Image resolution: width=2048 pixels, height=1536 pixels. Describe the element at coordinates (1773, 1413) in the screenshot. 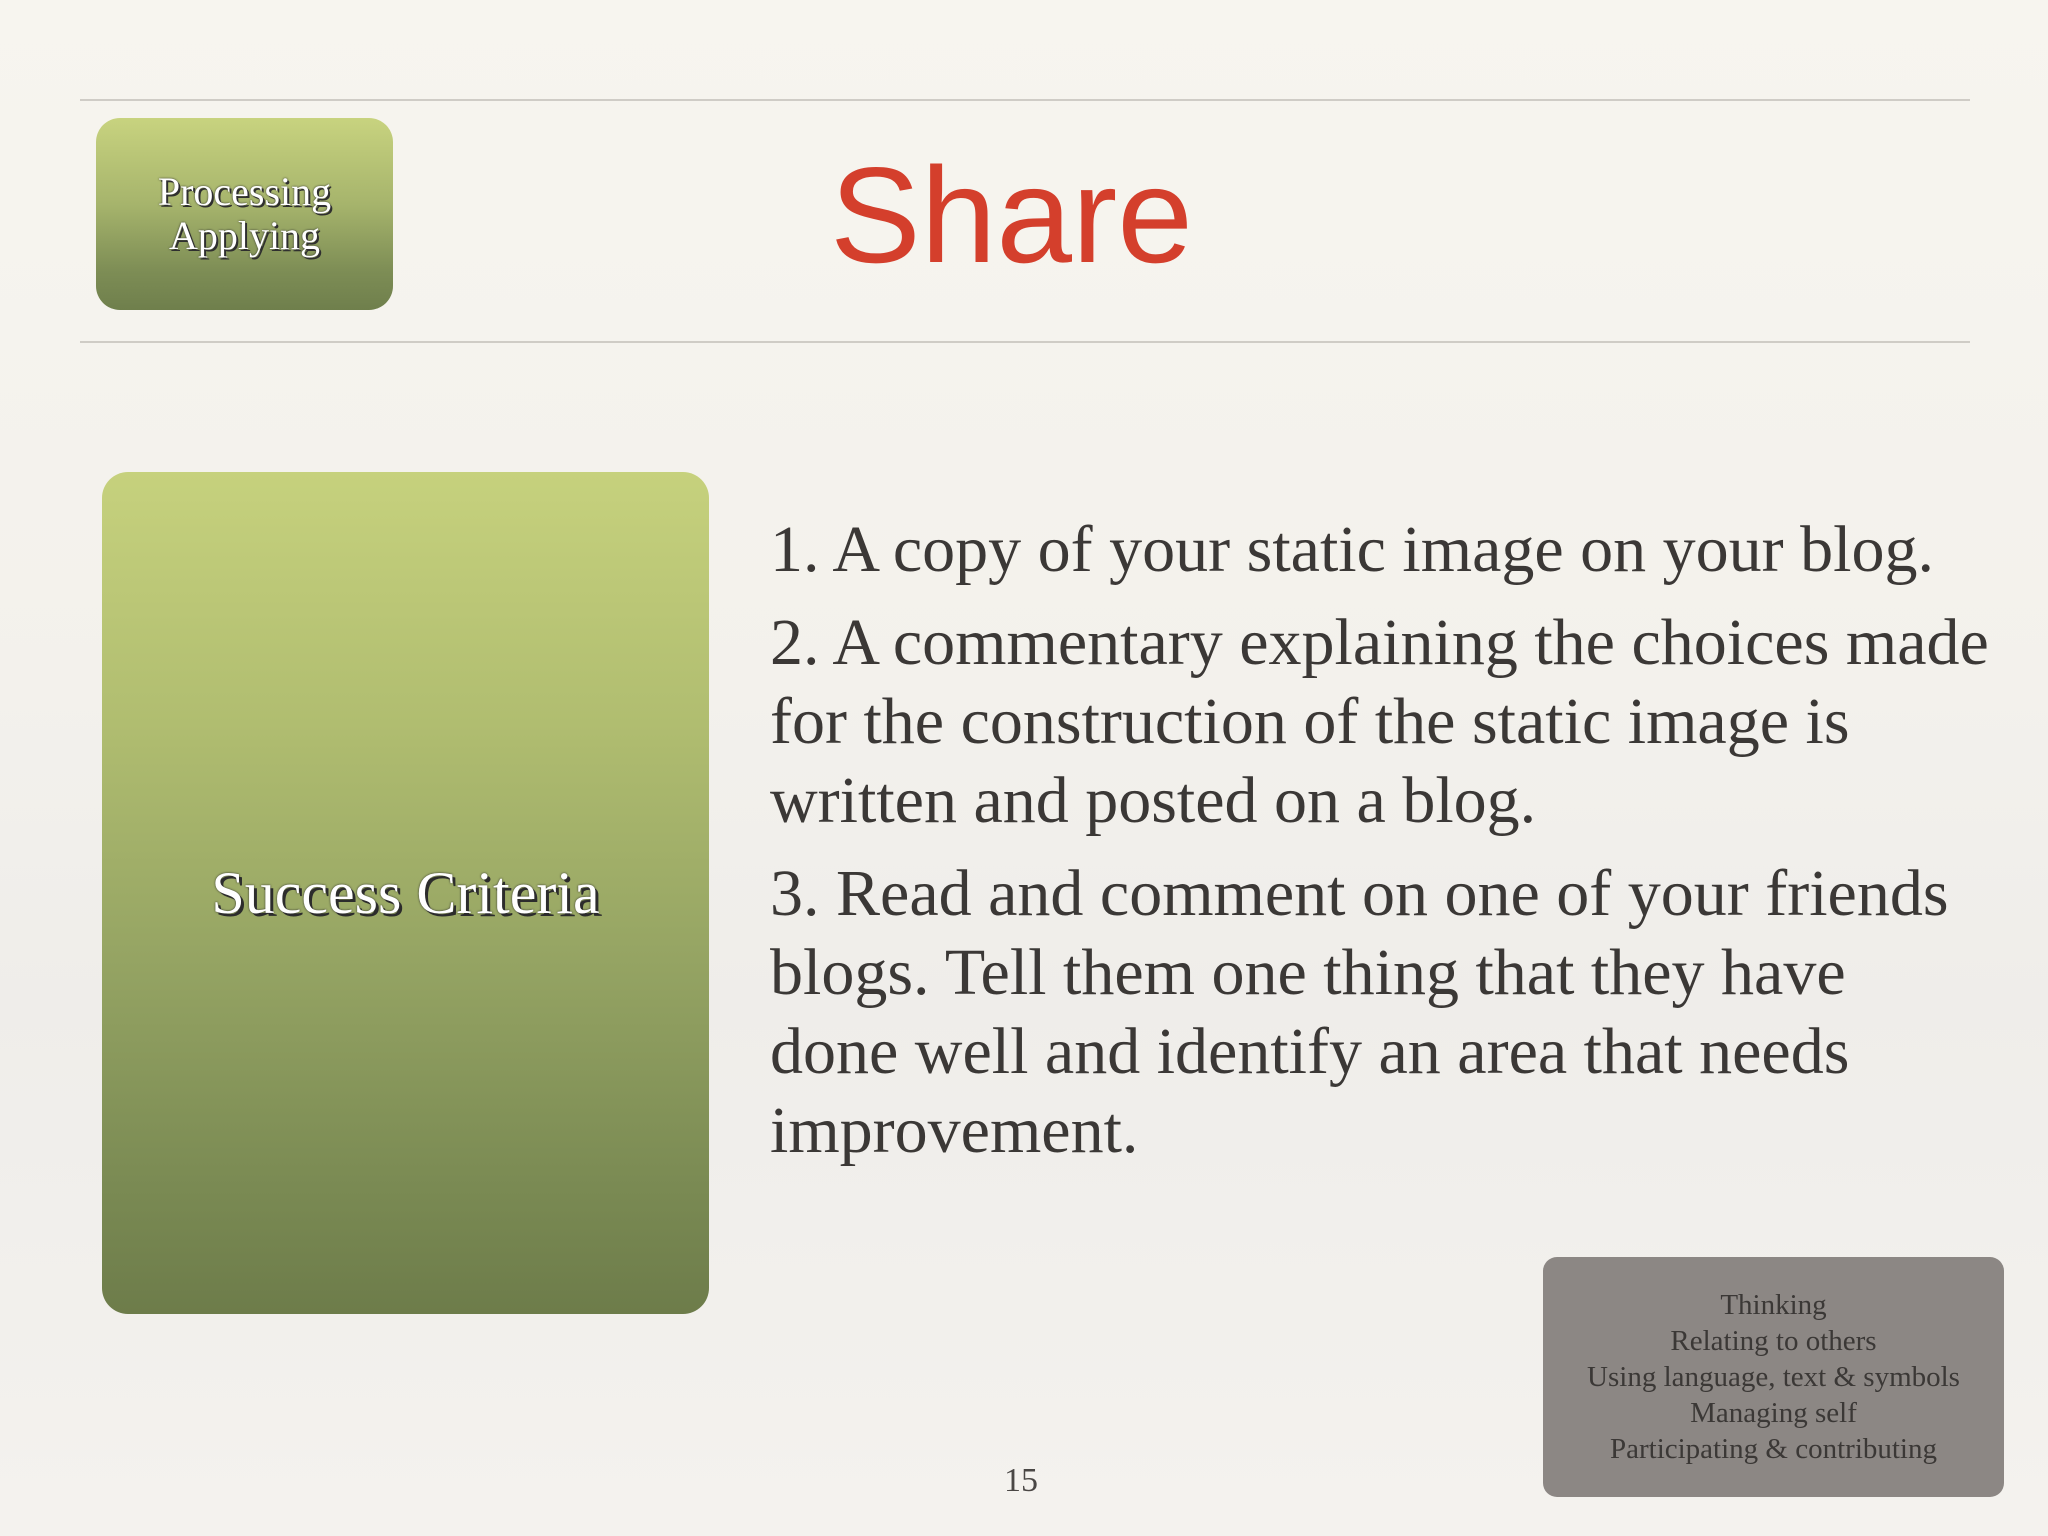

I see `competency-managing-self: Managing self` at that location.